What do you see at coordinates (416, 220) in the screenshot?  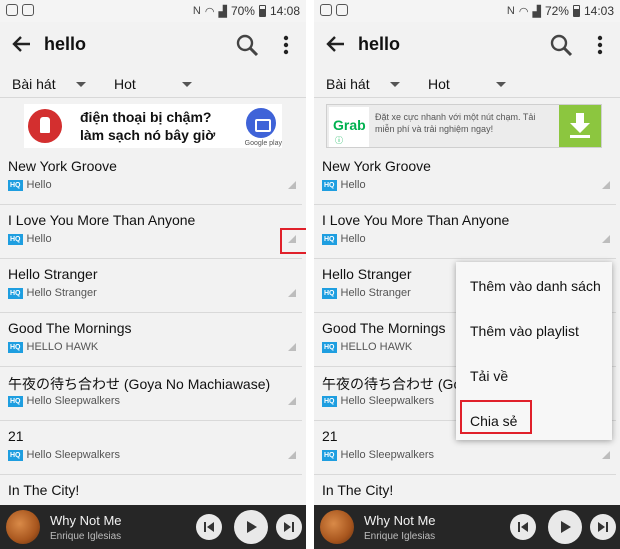 I see `song-title: I Love You More Than Anyone` at bounding box center [416, 220].